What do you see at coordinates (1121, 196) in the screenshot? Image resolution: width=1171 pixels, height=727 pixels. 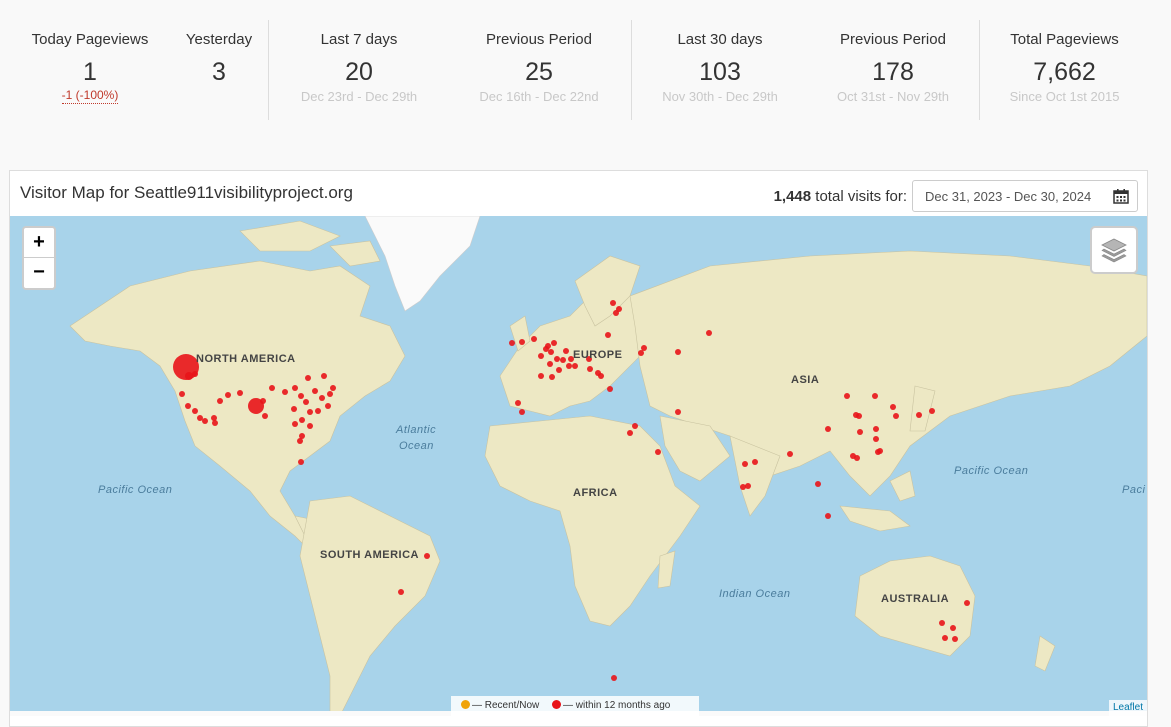 I see `calendar-icon` at bounding box center [1121, 196].